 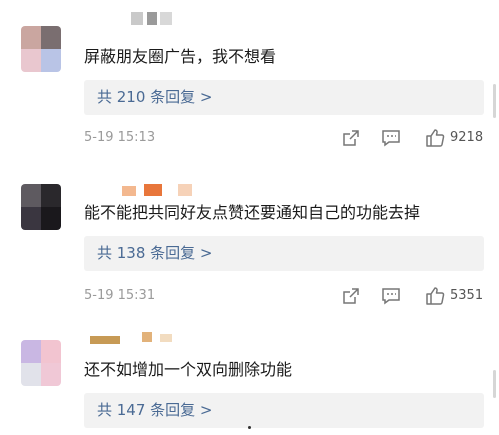 What do you see at coordinates (180, 56) in the screenshot?
I see `comment-text: 屏蔽朋友圈广告，我不想看` at bounding box center [180, 56].